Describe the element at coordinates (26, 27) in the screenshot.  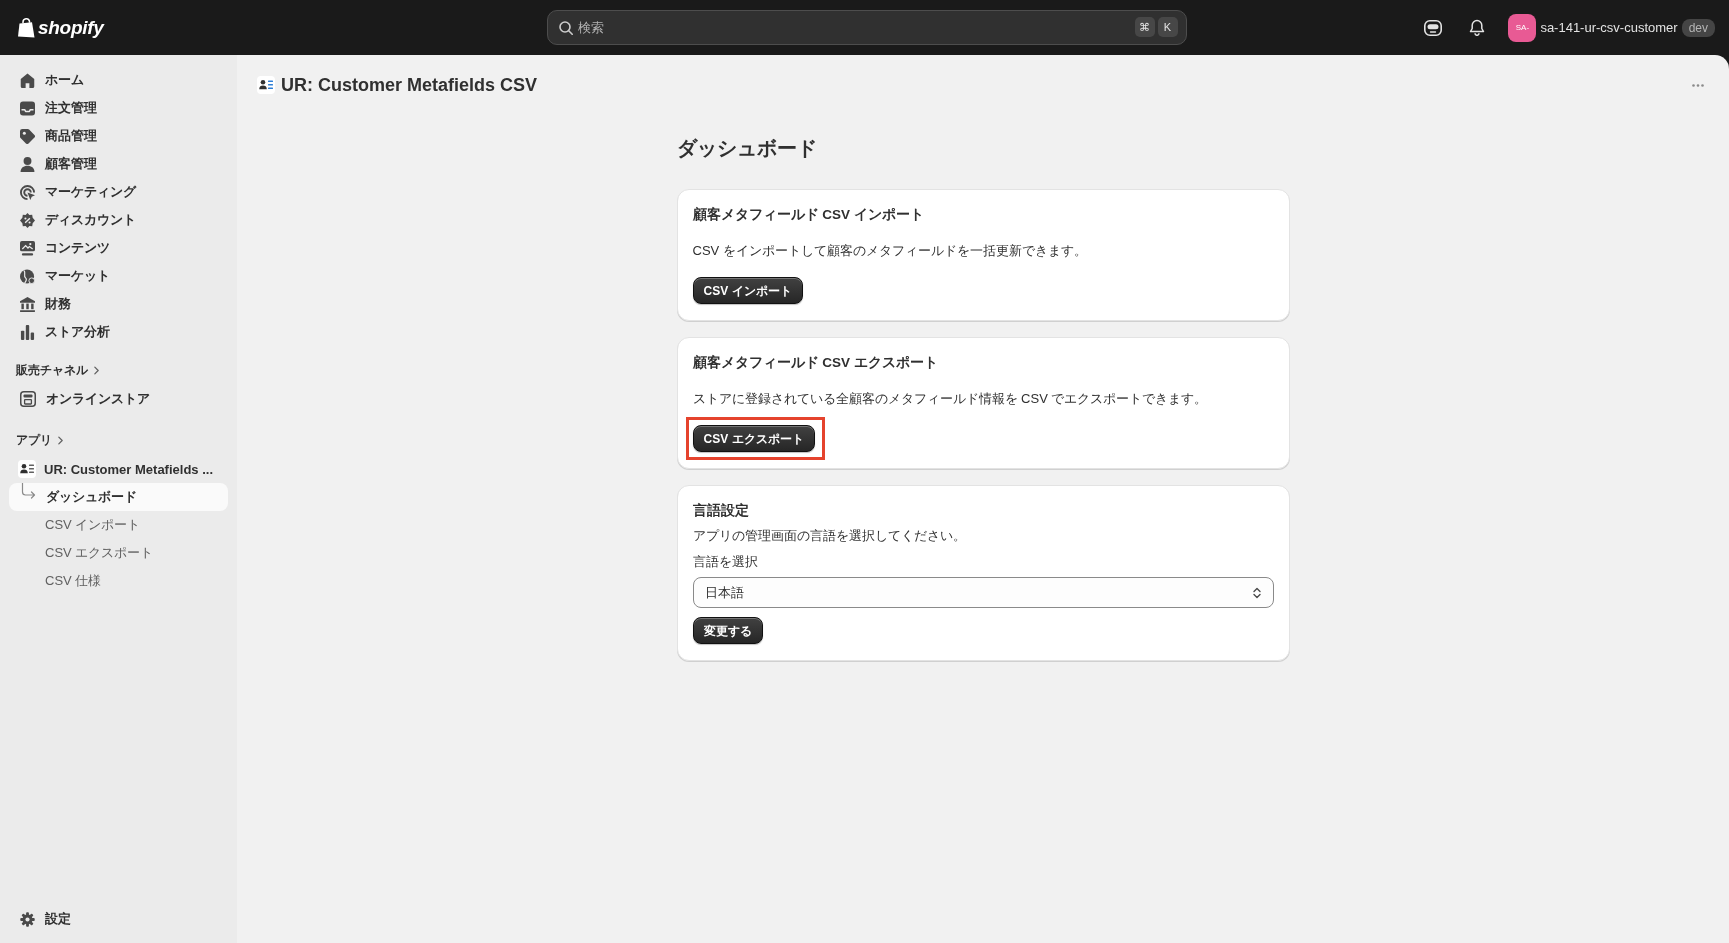
I see `shopping-bag-icon` at that location.